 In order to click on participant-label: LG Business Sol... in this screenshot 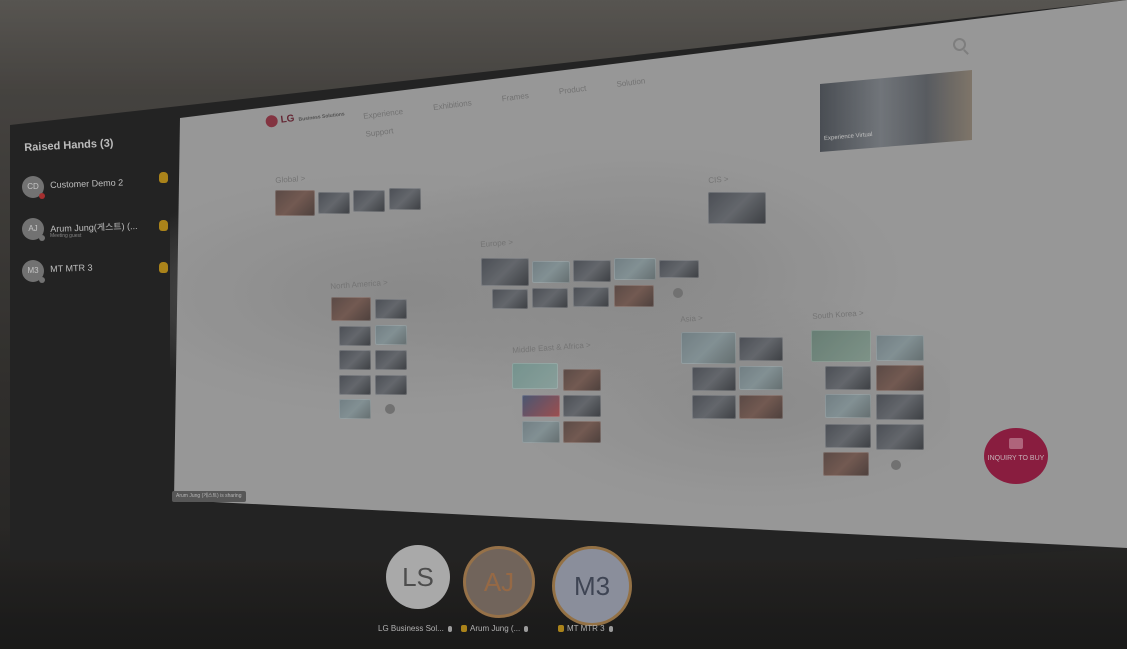, I will do `click(415, 628)`.